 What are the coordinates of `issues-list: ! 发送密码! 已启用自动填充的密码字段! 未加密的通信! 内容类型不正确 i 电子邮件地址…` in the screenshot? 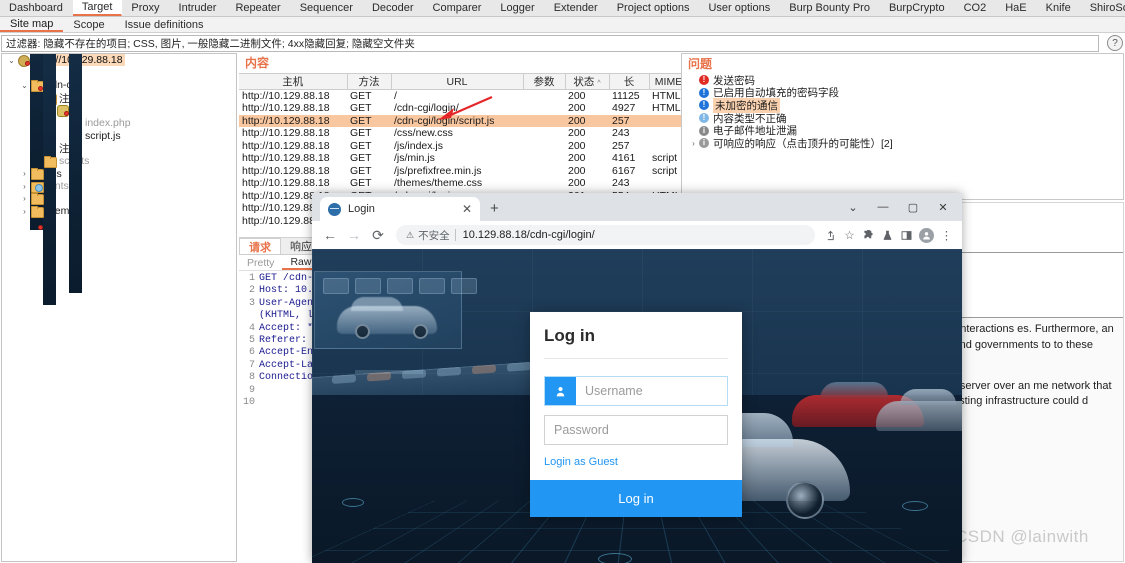 It's located at (902, 112).